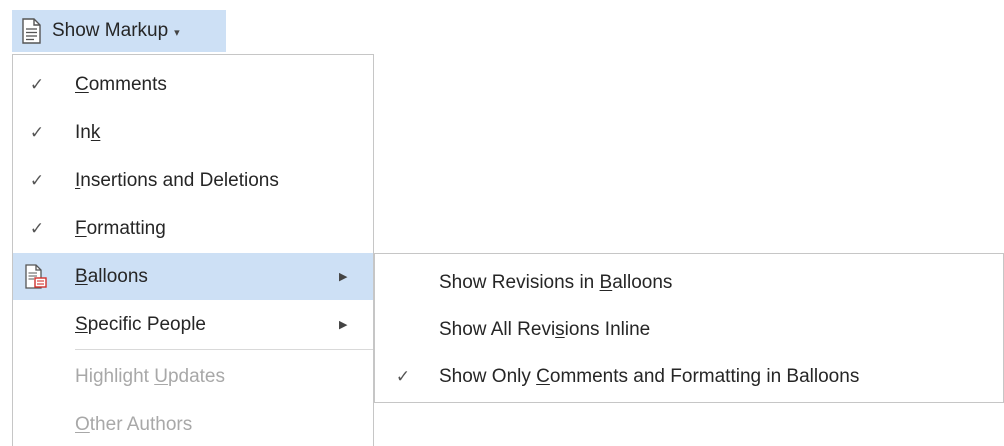 This screenshot has width=1004, height=446. What do you see at coordinates (36, 276) in the screenshot?
I see `balloons-icon` at bounding box center [36, 276].